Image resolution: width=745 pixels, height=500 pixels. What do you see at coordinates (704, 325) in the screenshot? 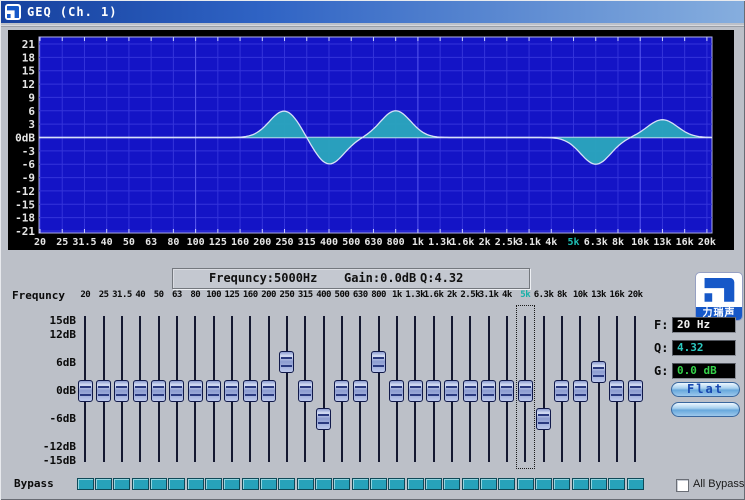
I see `f-field: 20 Hz` at bounding box center [704, 325].